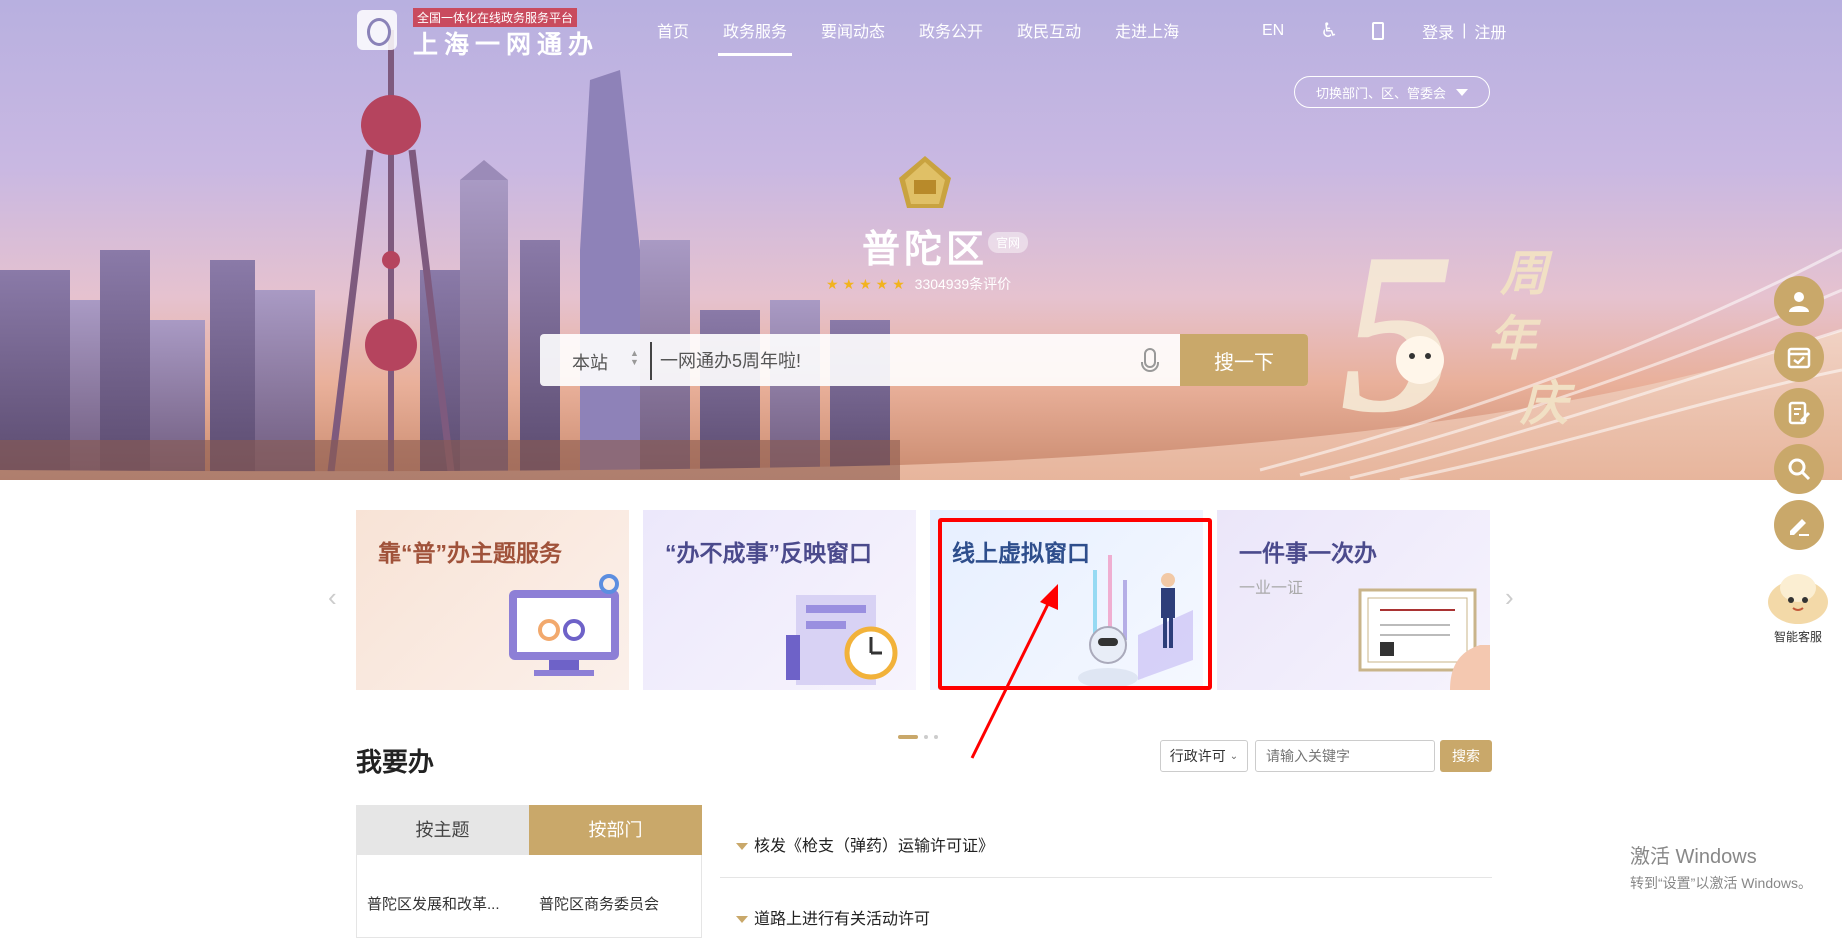  Describe the element at coordinates (1234, 756) in the screenshot. I see `chevron-down-icon: ⌄` at that location.